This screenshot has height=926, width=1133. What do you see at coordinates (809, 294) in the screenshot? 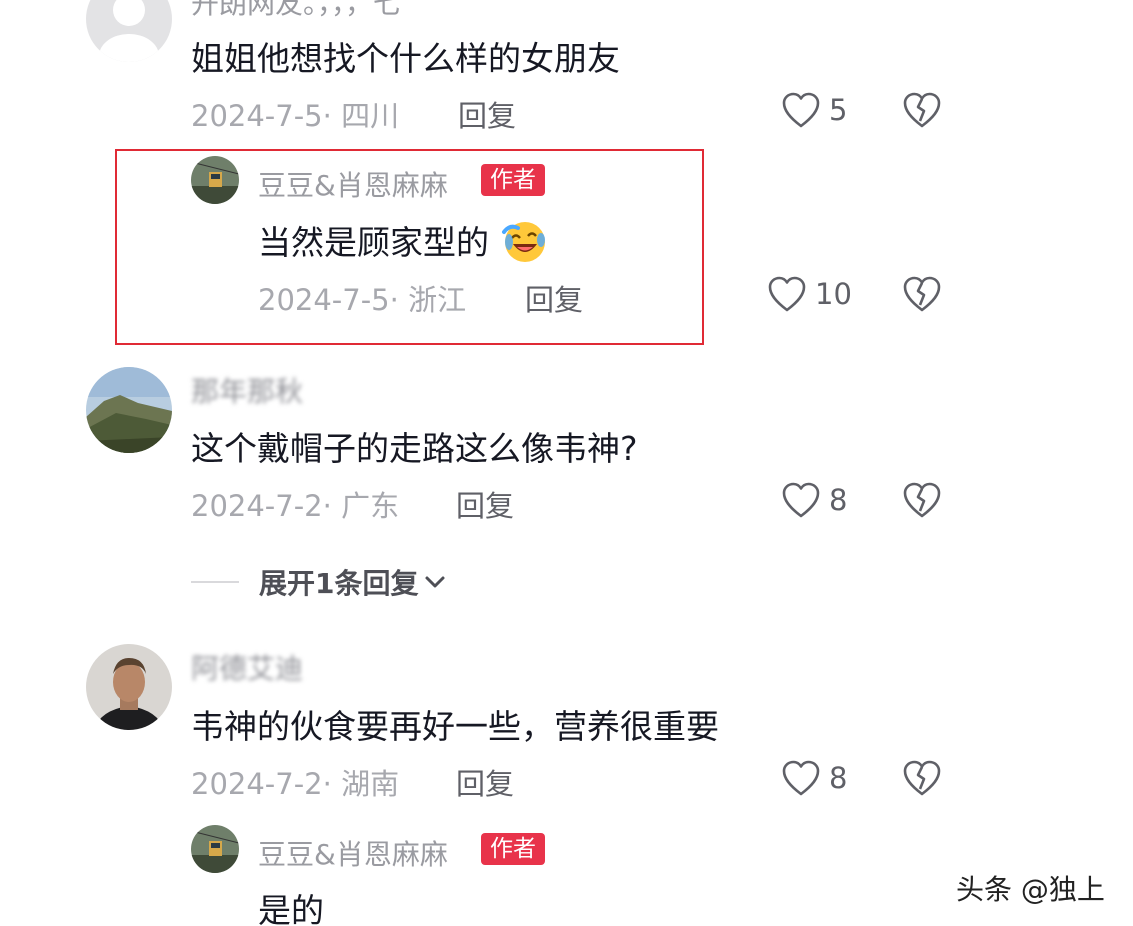
I see `like-button: 10` at bounding box center [809, 294].